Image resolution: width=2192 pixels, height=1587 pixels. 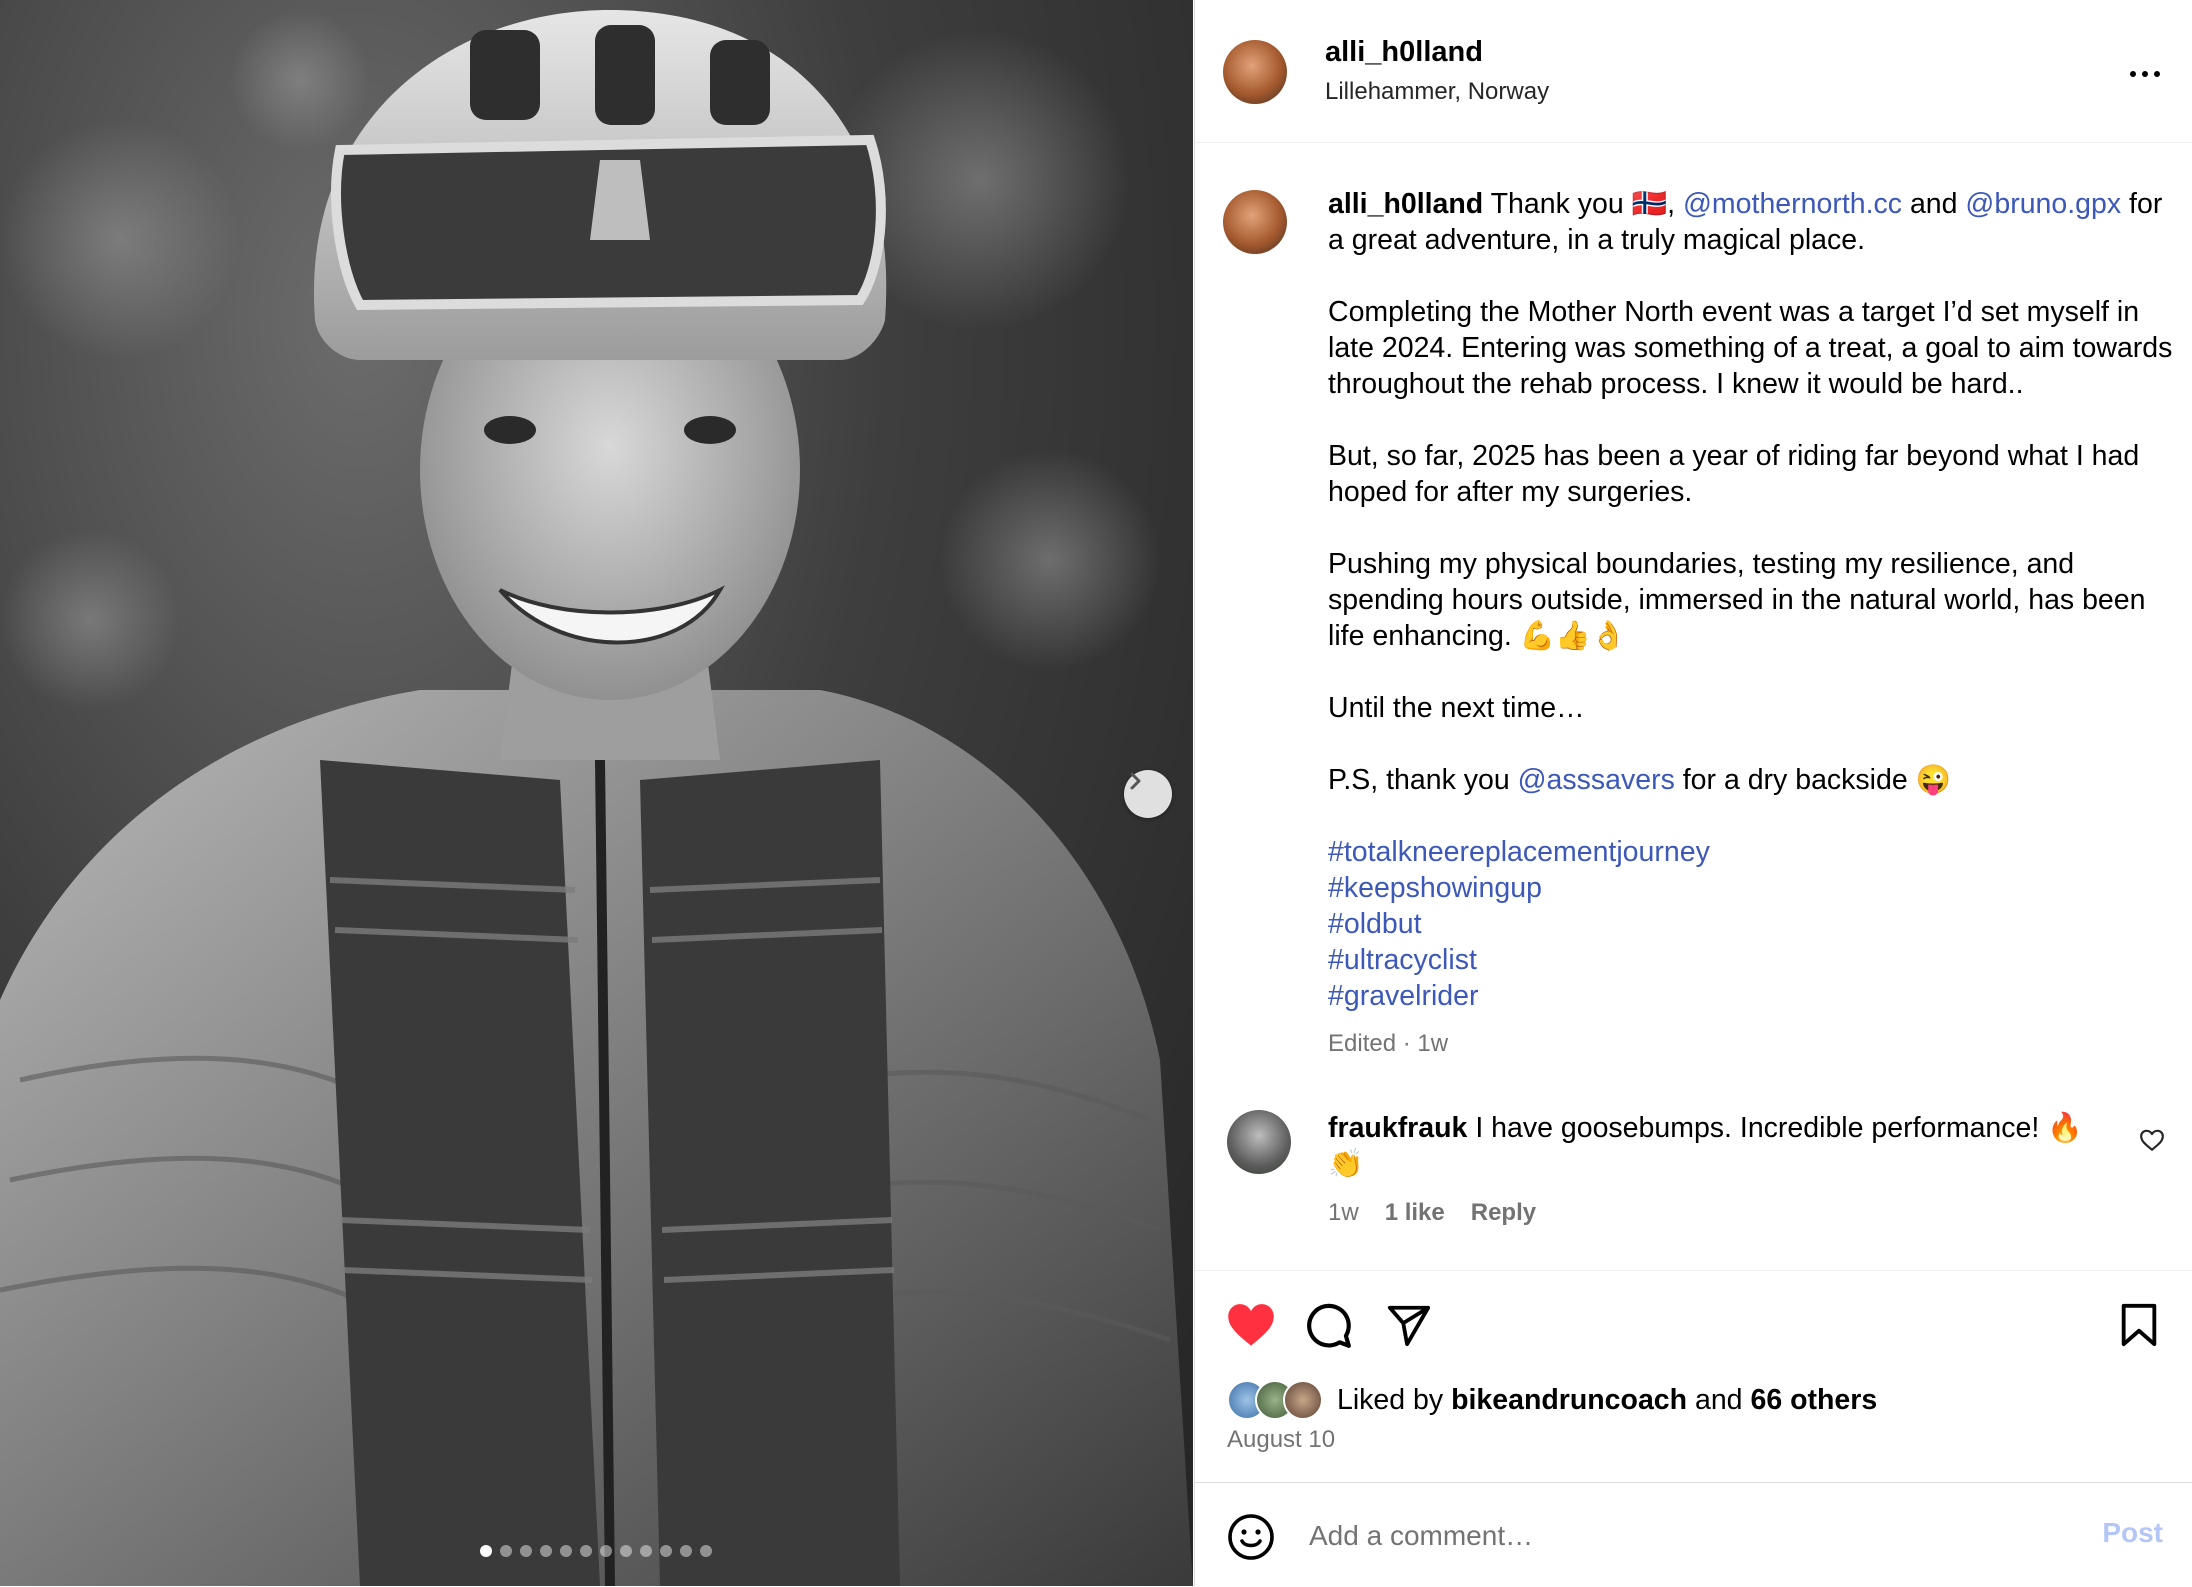 I want to click on liked-by-label: Liked by, so click(x=1390, y=1399).